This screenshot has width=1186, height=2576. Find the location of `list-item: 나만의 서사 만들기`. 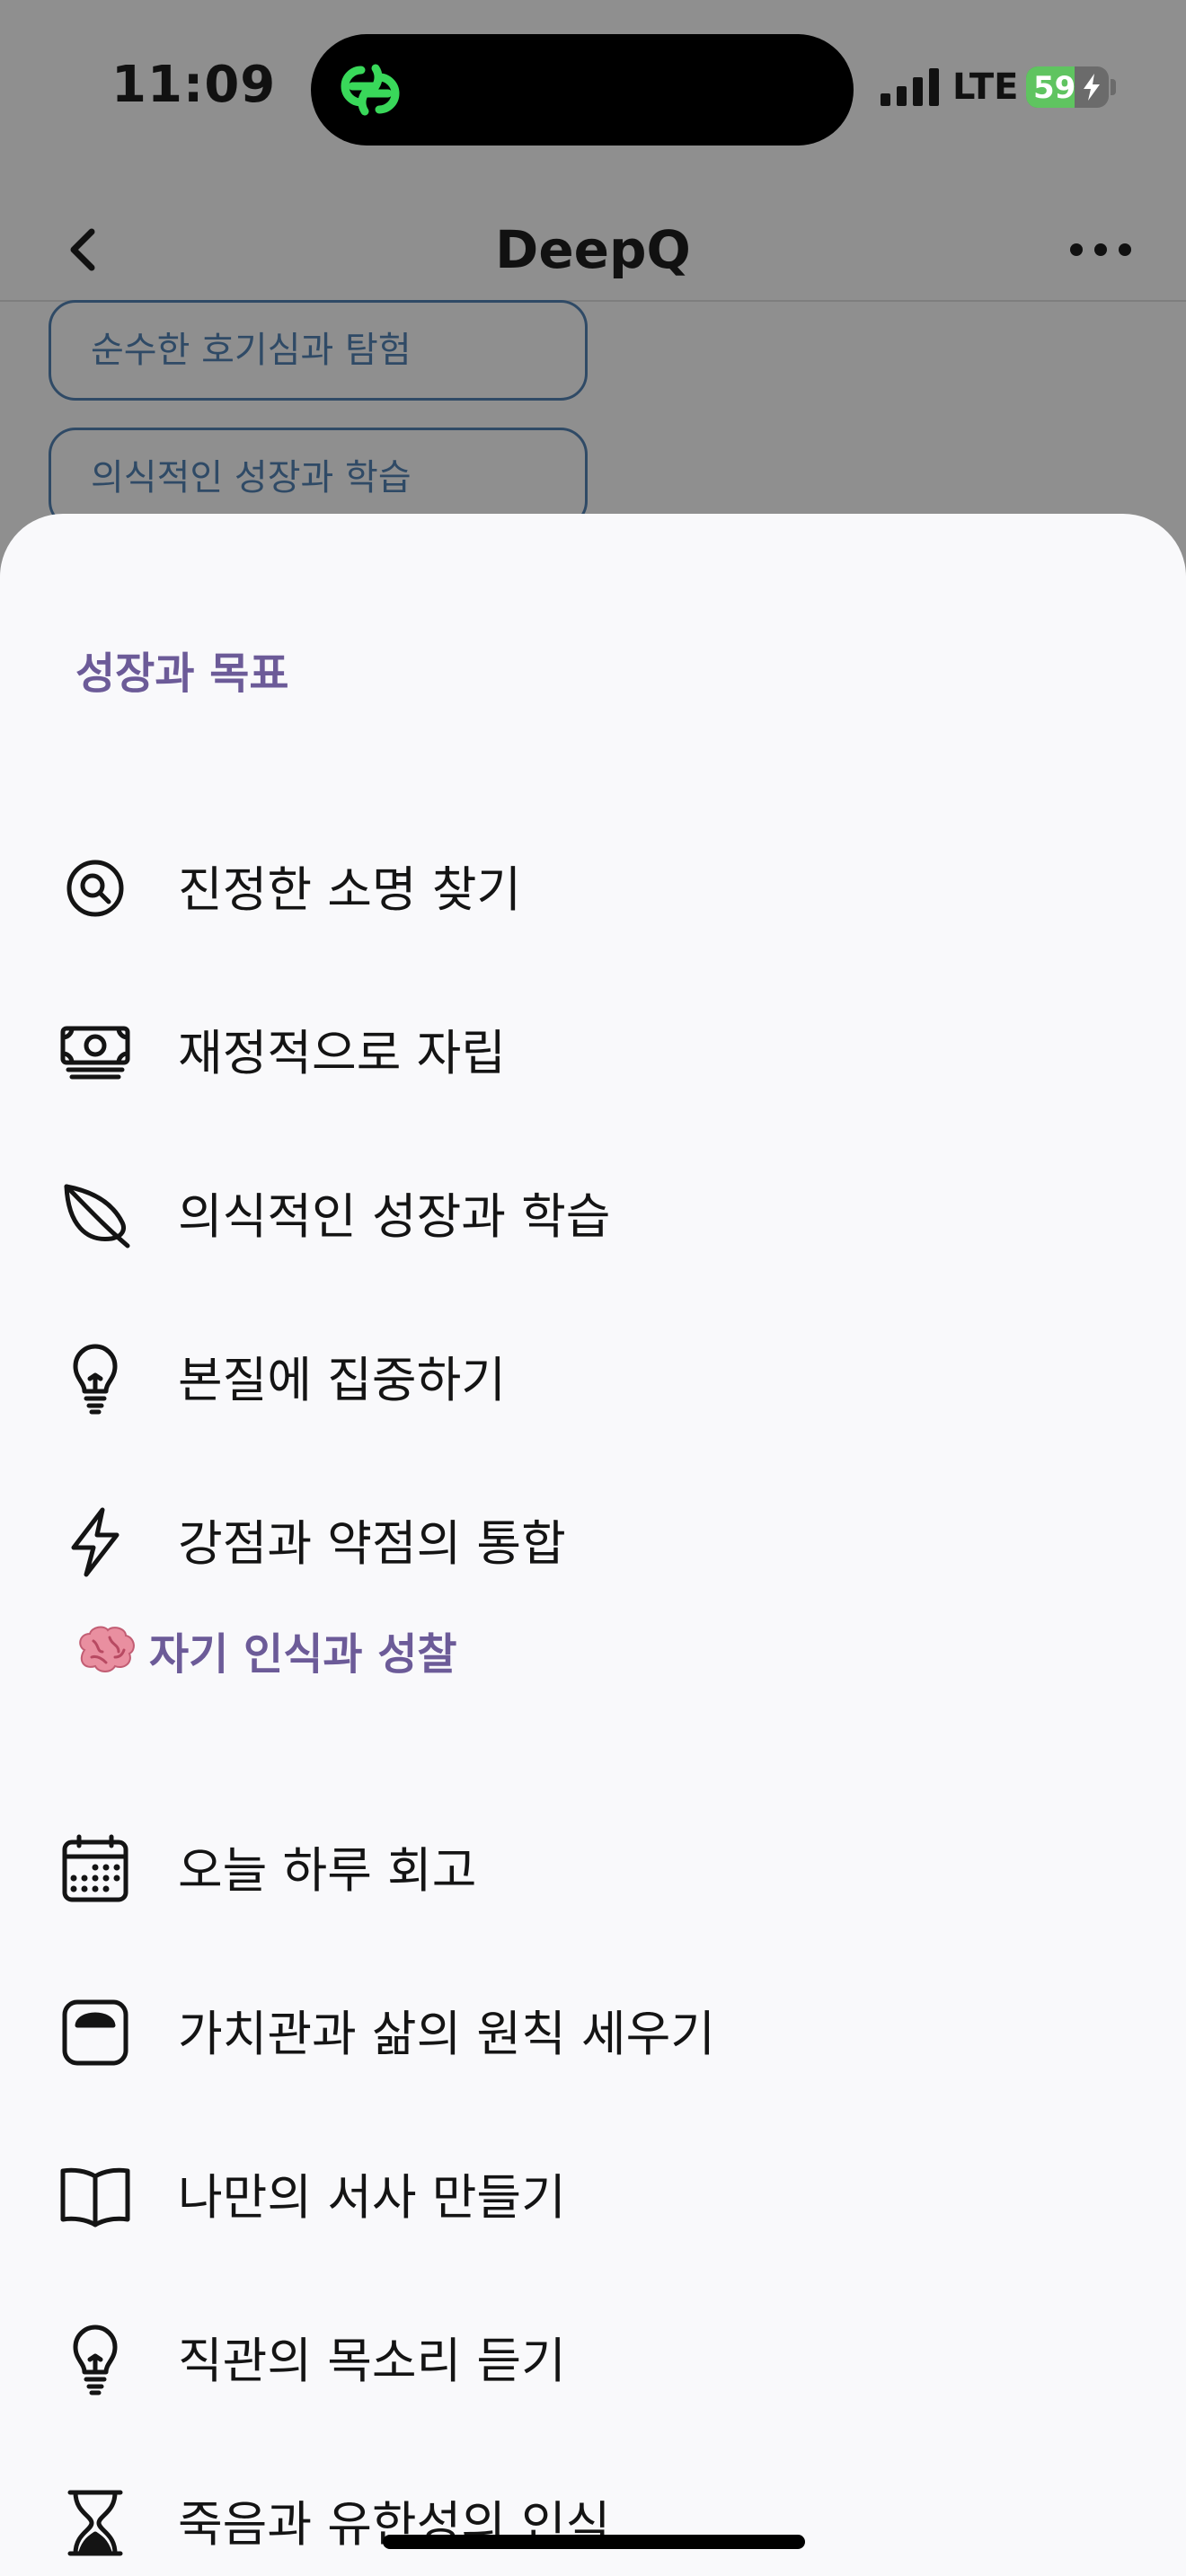

list-item: 나만의 서사 만들기 is located at coordinates (593, 2192).